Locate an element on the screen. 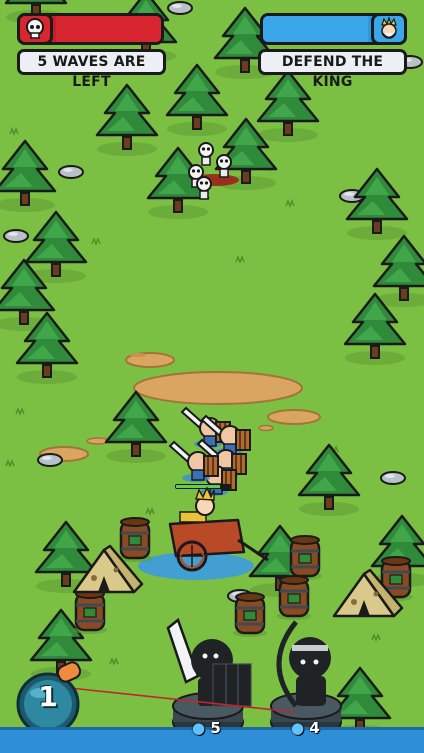  bomb-count: 1 is located at coordinates (48, 696).